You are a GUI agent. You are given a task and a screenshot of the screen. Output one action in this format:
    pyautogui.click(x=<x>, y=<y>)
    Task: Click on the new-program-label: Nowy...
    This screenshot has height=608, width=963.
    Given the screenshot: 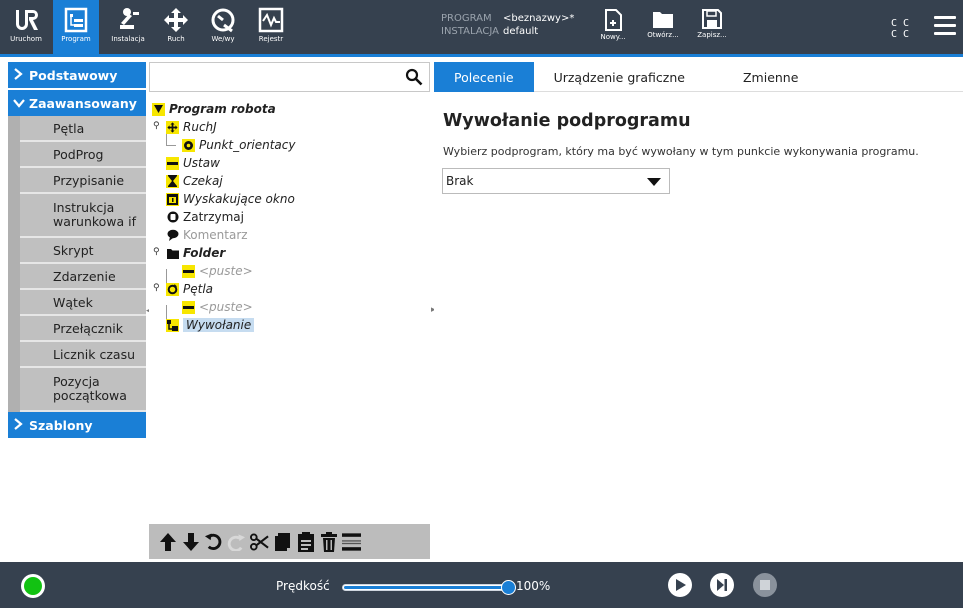 What is the action you would take?
    pyautogui.click(x=613, y=37)
    